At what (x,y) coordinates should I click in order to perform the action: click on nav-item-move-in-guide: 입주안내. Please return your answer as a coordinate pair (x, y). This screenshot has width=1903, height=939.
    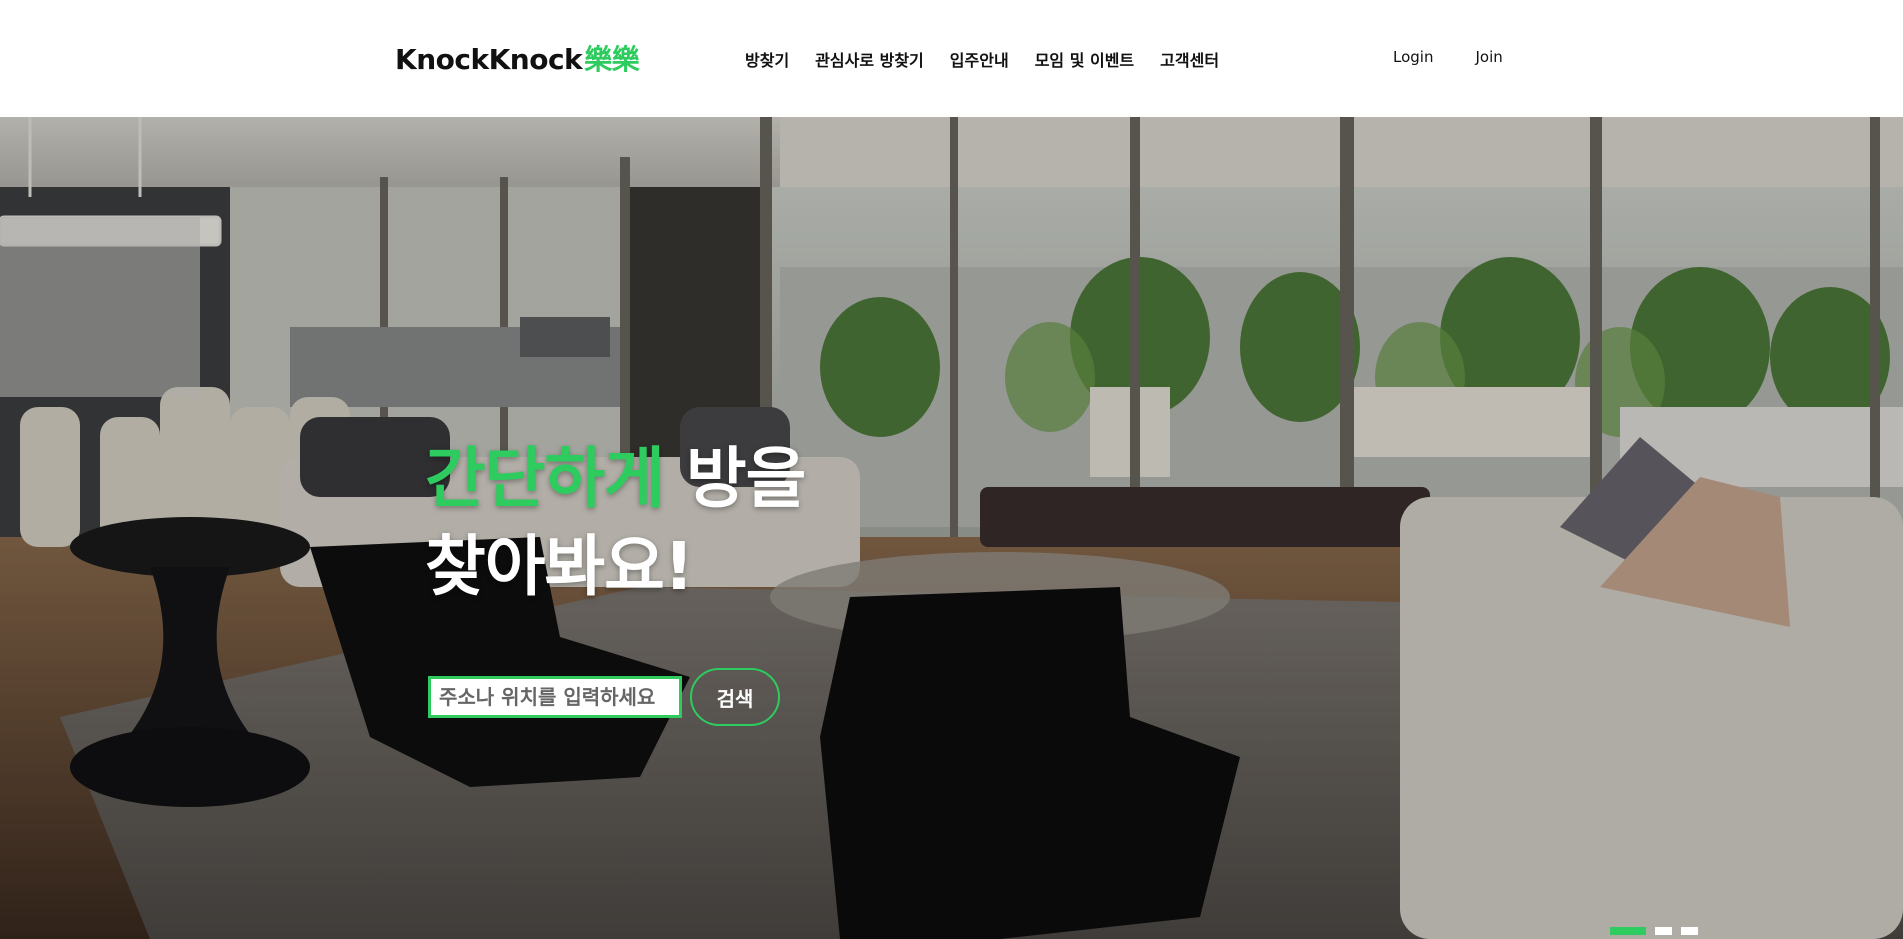
    Looking at the image, I should click on (979, 59).